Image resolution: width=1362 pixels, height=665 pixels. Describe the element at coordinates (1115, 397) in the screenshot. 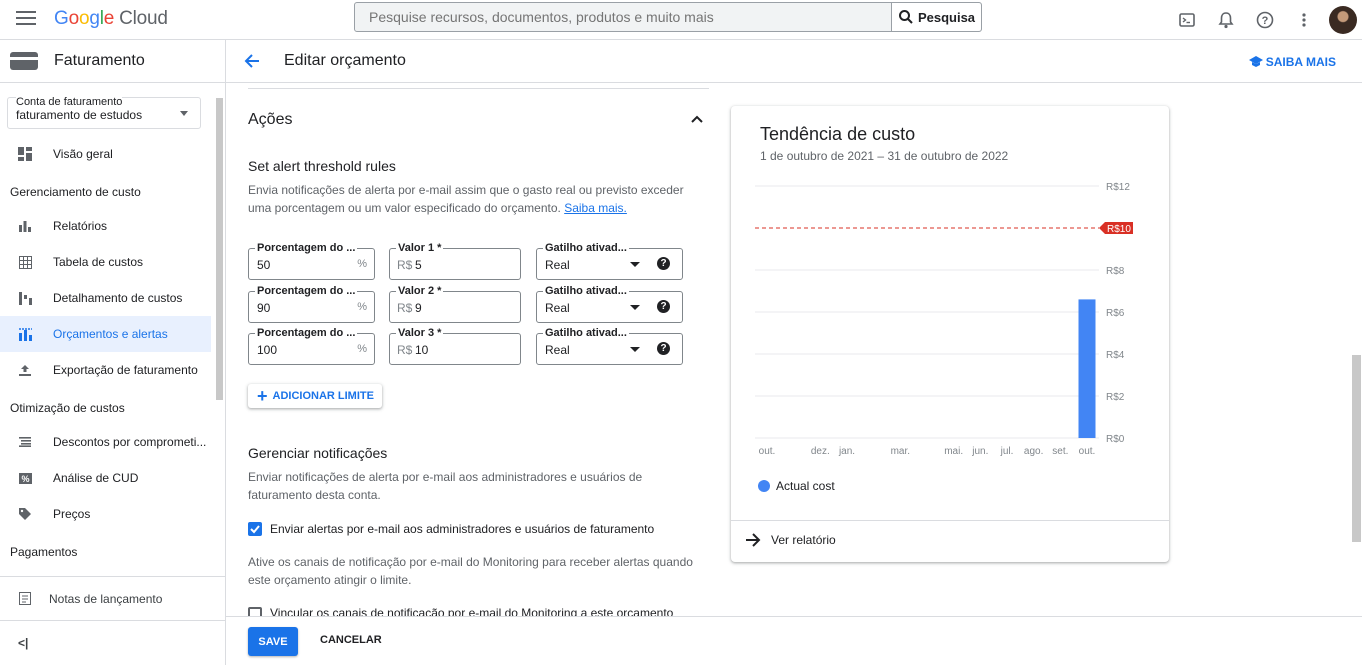

I see `y-tick-label: R$2` at that location.